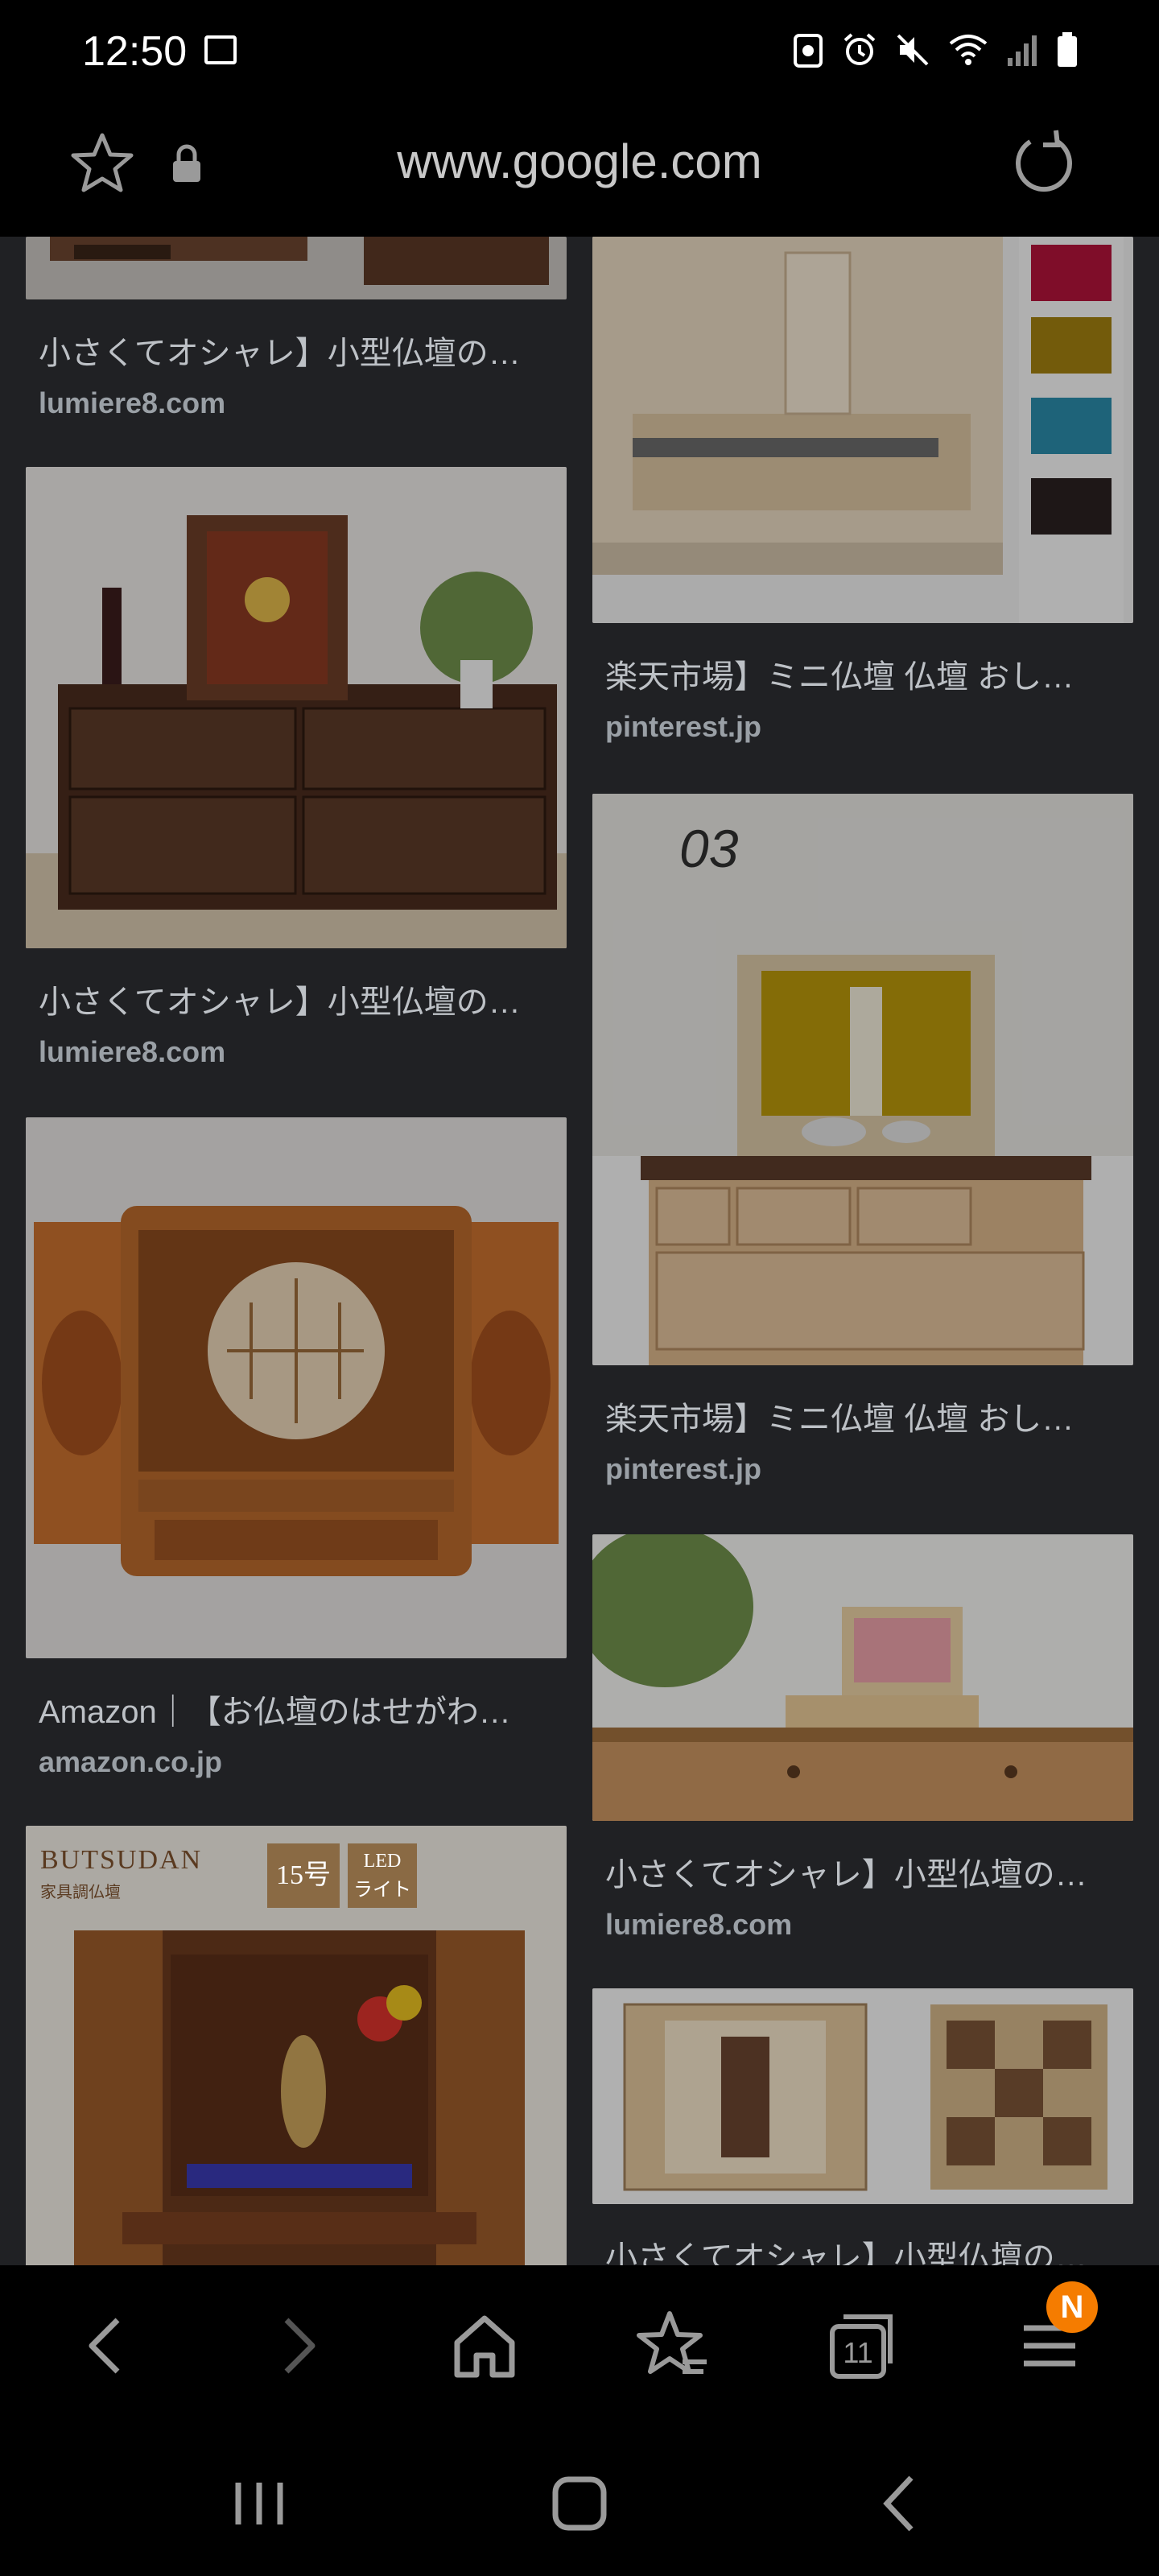  What do you see at coordinates (808, 51) in the screenshot?
I see `battery-saver-icon` at bounding box center [808, 51].